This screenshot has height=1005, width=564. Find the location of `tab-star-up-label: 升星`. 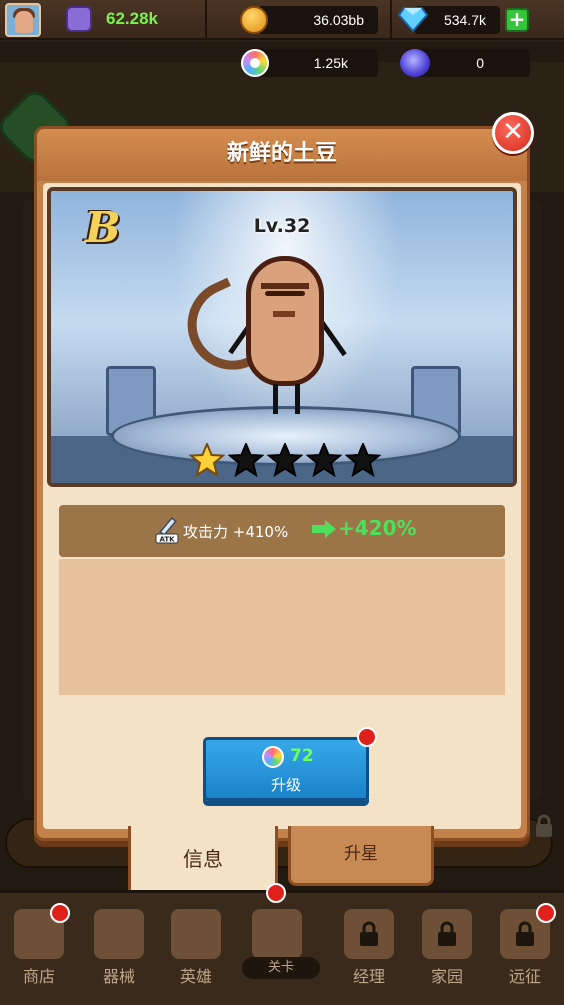

tab-star-up-label: 升星 is located at coordinates (361, 854).